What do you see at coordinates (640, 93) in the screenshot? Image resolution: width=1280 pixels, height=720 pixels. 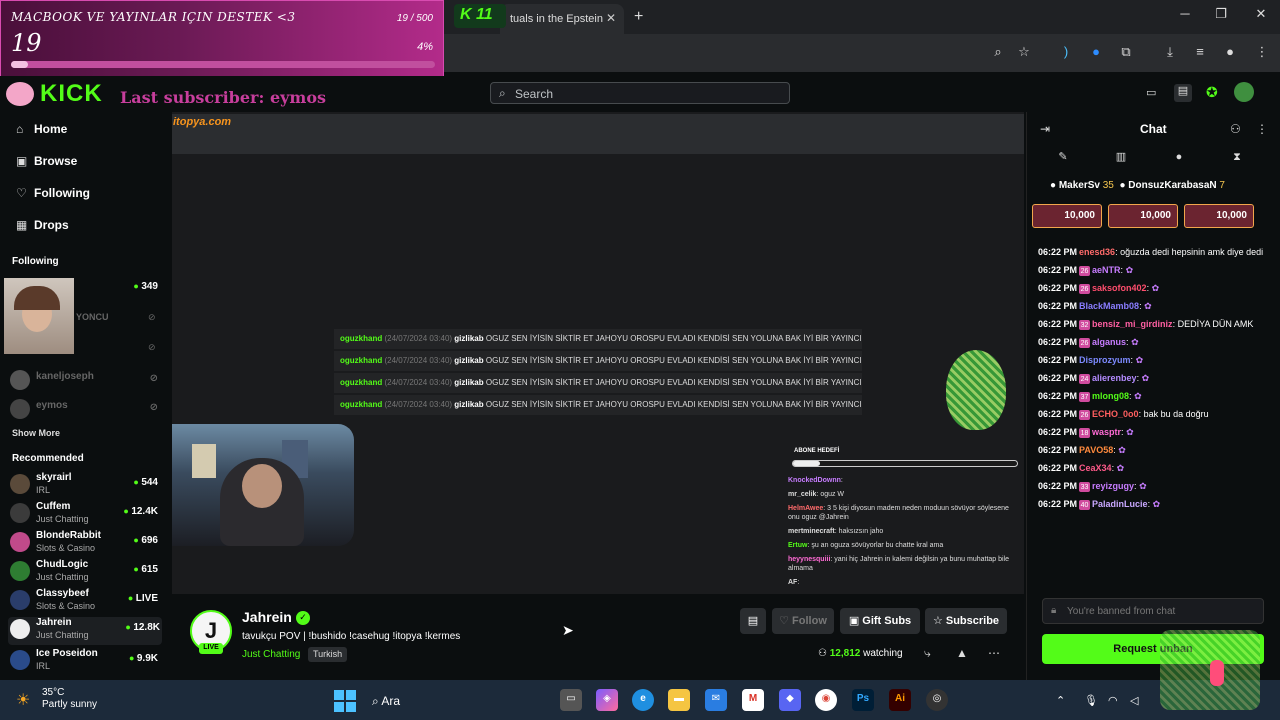 I see `search-input: ⌕ Search` at bounding box center [640, 93].